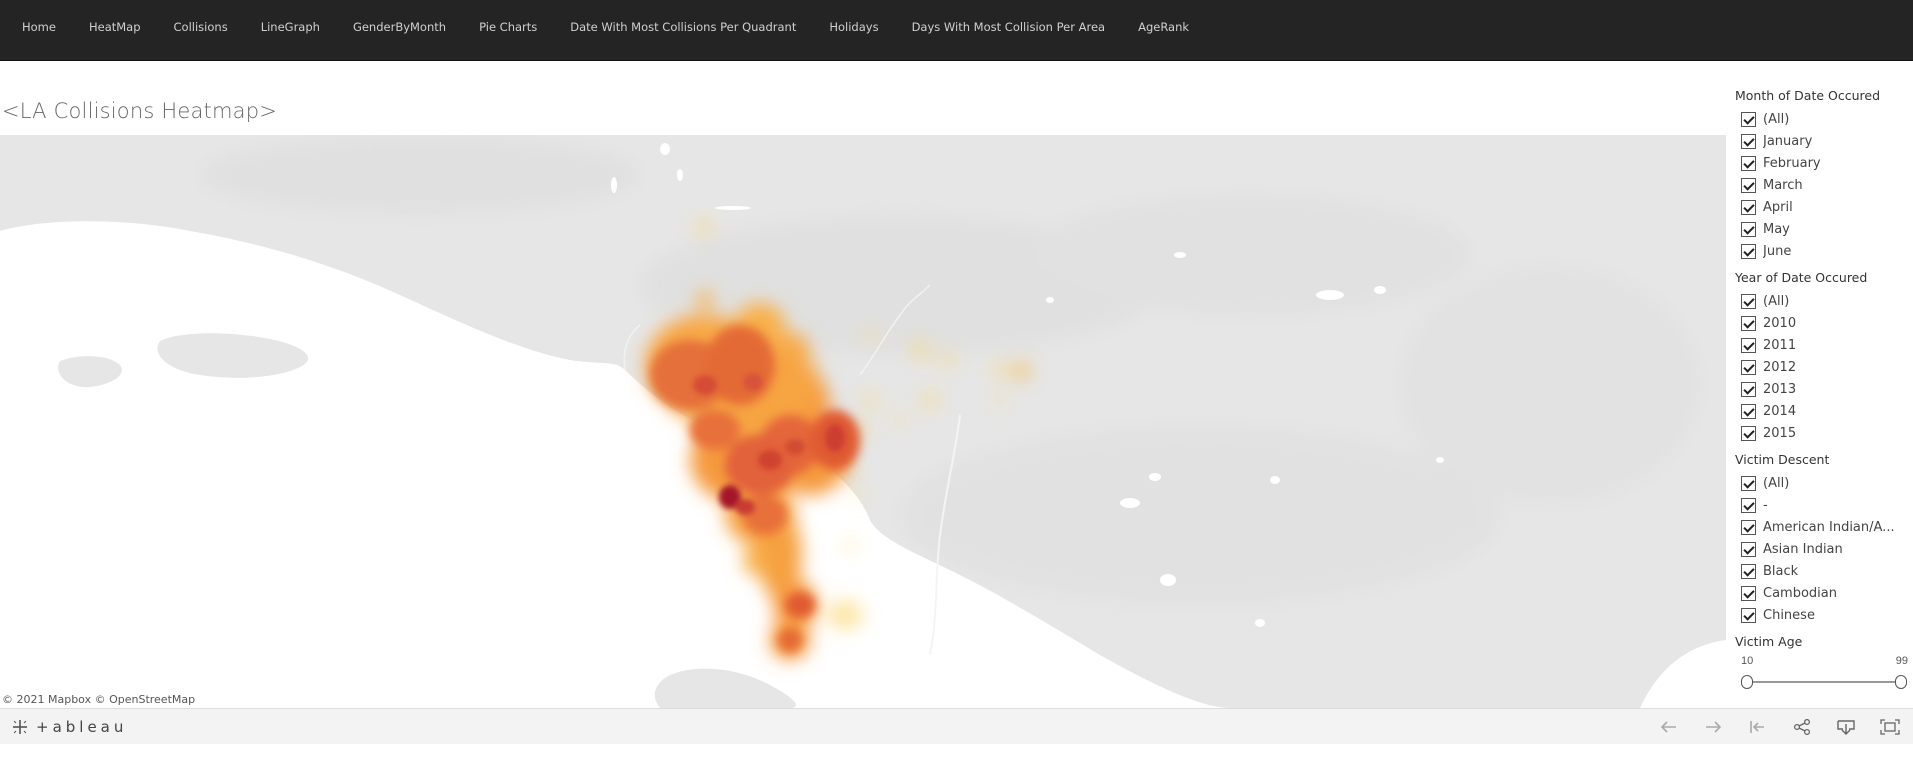 Image resolution: width=1913 pixels, height=759 pixels. I want to click on nav-days-most-collision-area: Days With Most Collision Per Area, so click(1009, 27).